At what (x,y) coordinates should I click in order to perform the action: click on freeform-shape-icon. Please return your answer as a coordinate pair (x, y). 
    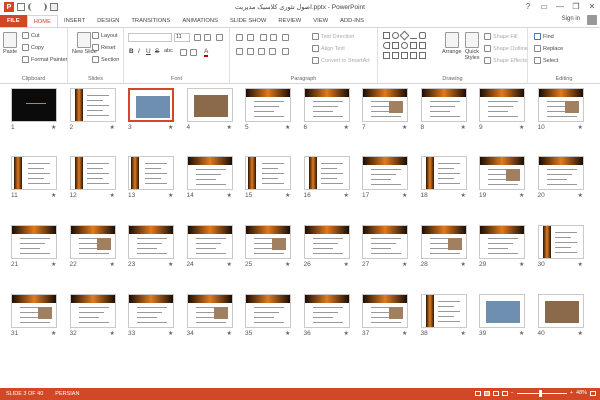
    Looking at the image, I should click on (413, 55).